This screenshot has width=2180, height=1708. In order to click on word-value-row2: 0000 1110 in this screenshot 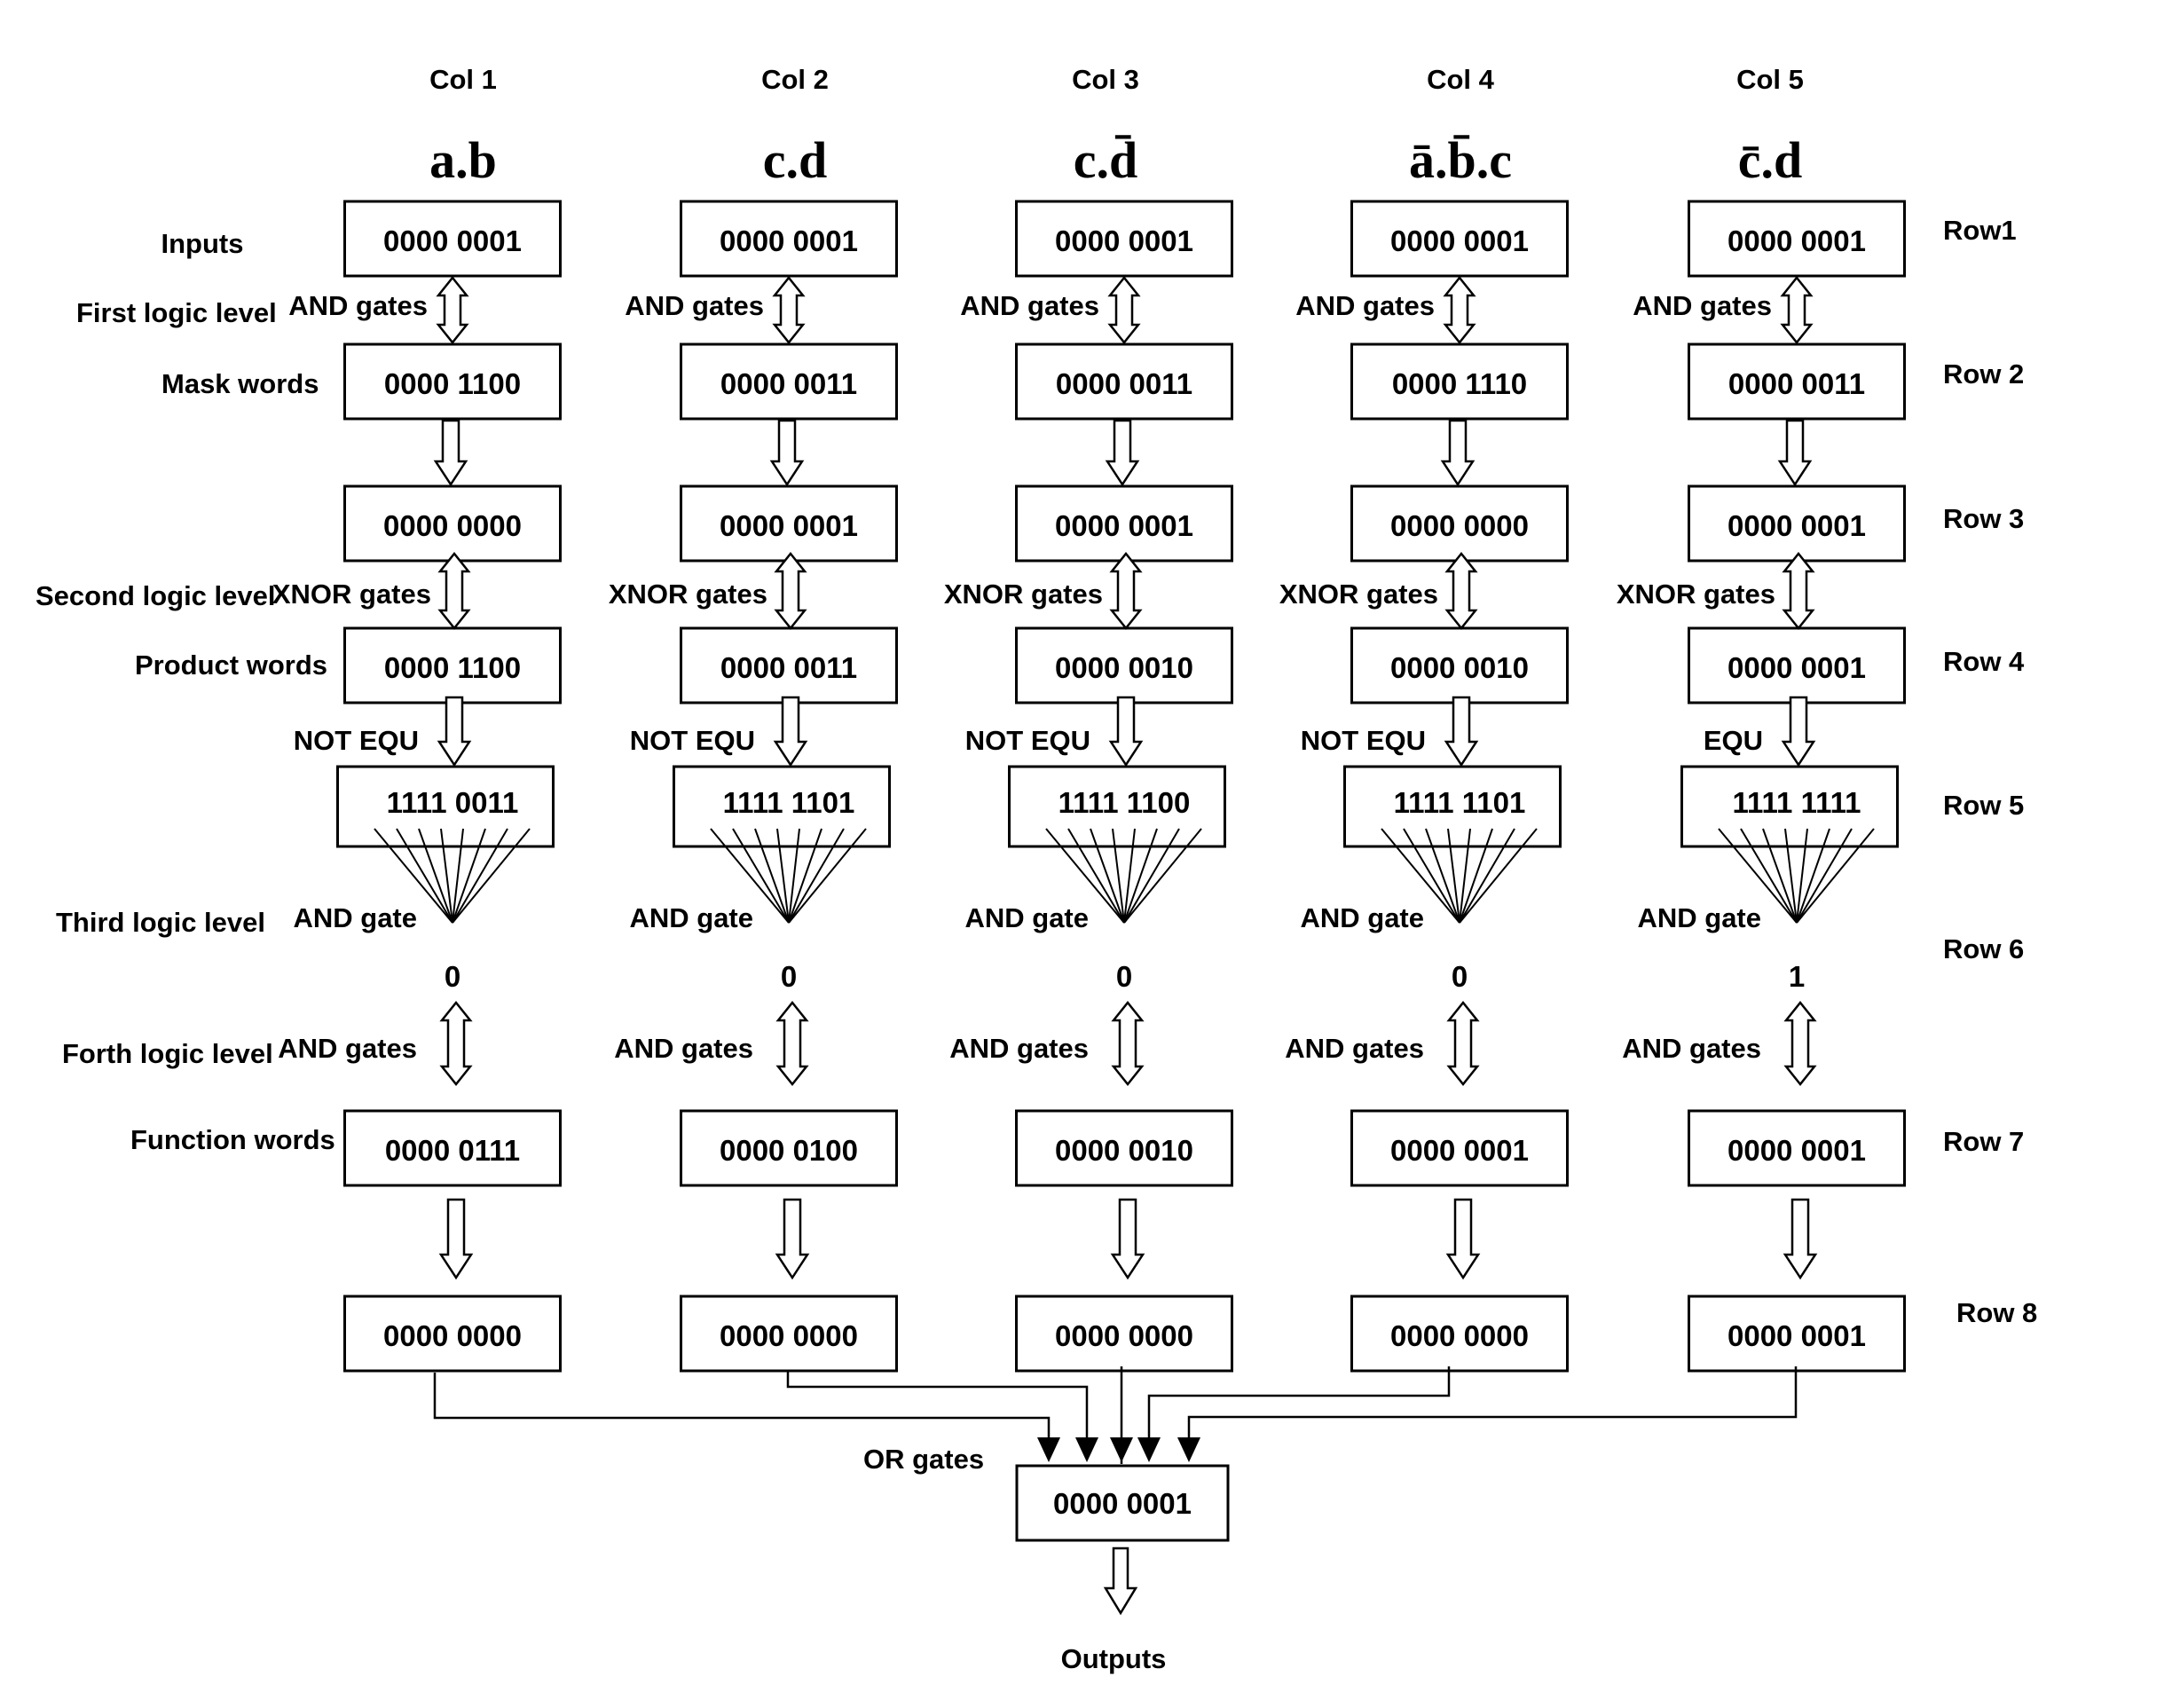, I will do `click(1459, 383)`.